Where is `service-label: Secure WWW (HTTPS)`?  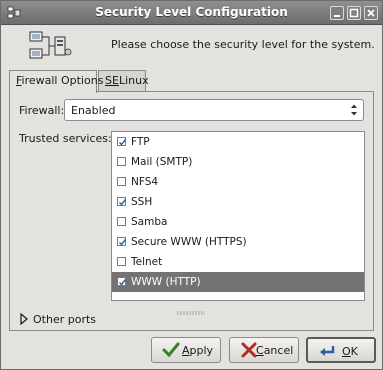 service-label: Secure WWW (HTTPS) is located at coordinates (189, 242).